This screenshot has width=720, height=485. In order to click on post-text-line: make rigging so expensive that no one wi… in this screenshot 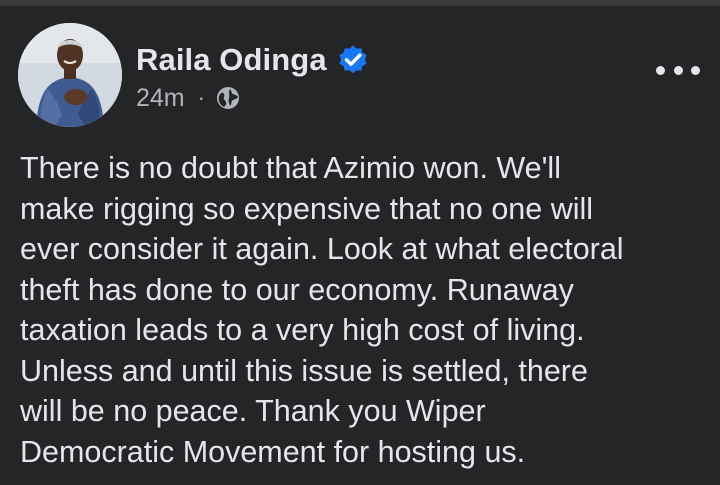, I will do `click(307, 208)`.